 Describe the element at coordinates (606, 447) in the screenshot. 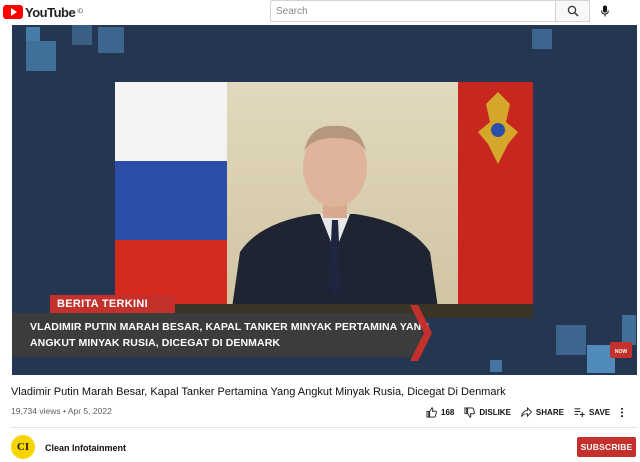

I see `subscribe-button: SUBSCRIBE` at that location.